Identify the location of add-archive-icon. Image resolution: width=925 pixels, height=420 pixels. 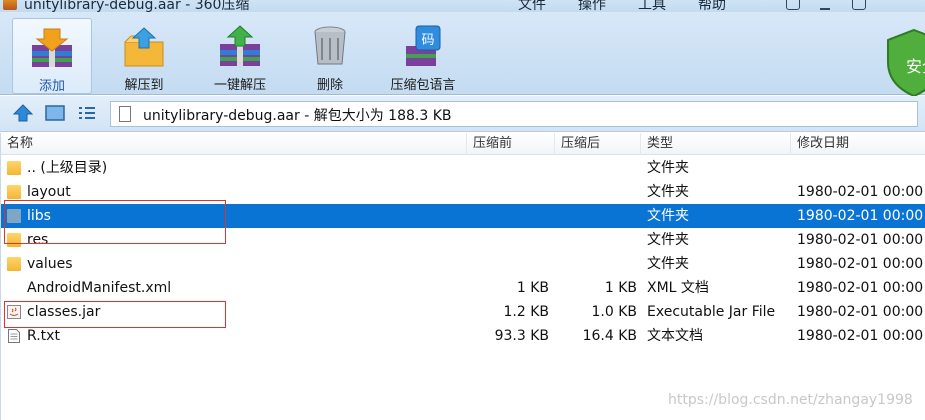
(52, 47).